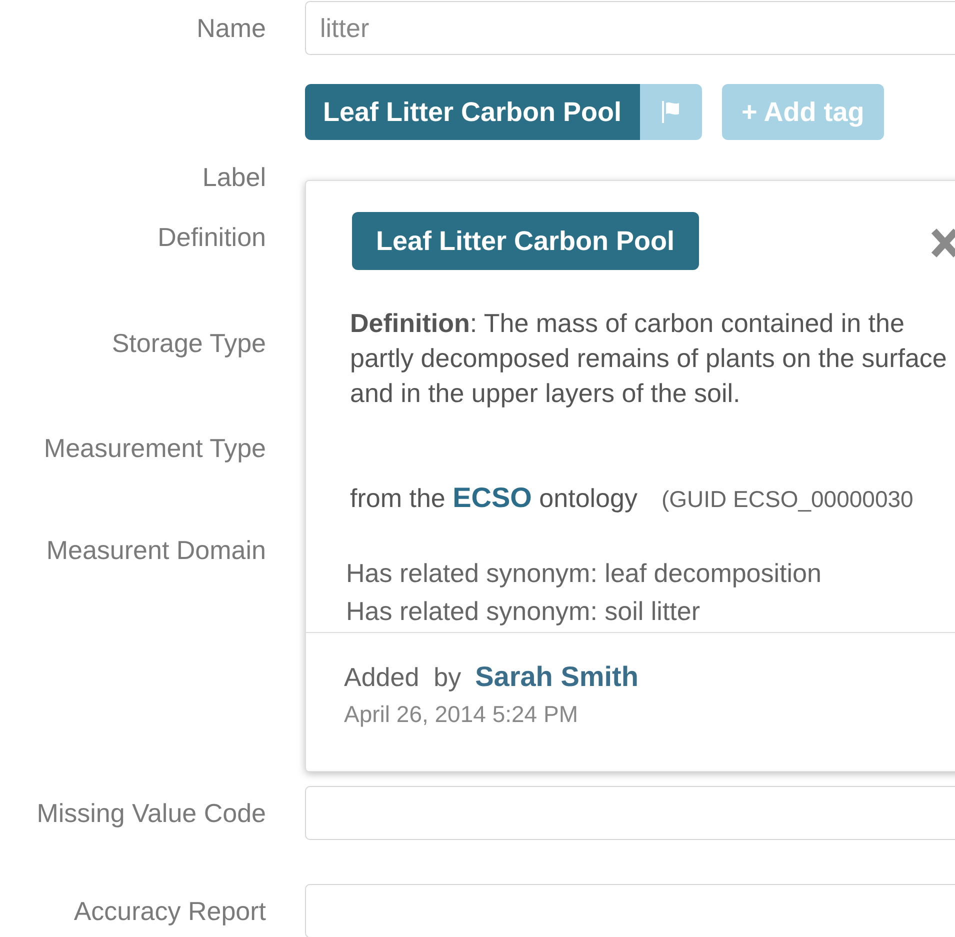 The height and width of the screenshot is (937, 955). I want to click on tag: Leaf Litter Carbon Pool, so click(503, 112).